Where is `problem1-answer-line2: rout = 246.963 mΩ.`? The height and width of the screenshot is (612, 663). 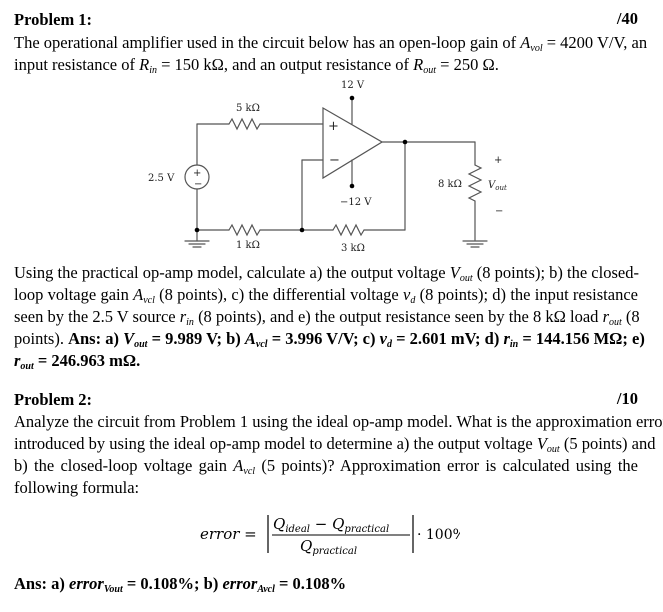 problem1-answer-line2: rout = 246.963 mΩ. is located at coordinates (77, 361).